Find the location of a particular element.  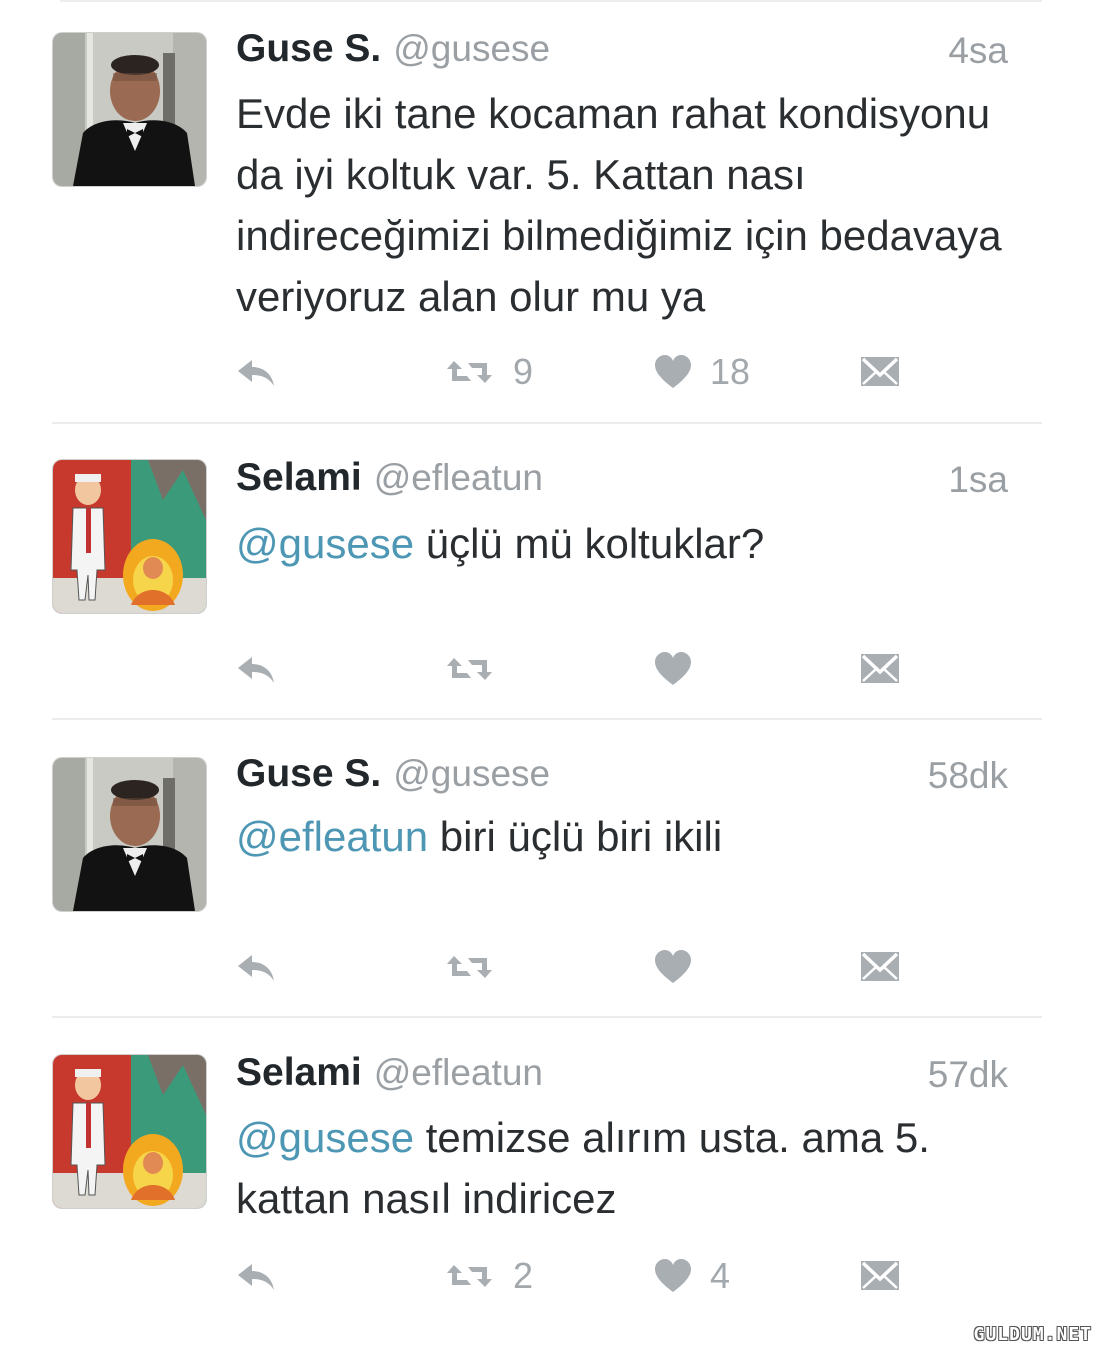

tweet-text: @gusese üçlü mü koltuklar? is located at coordinates (626, 543).